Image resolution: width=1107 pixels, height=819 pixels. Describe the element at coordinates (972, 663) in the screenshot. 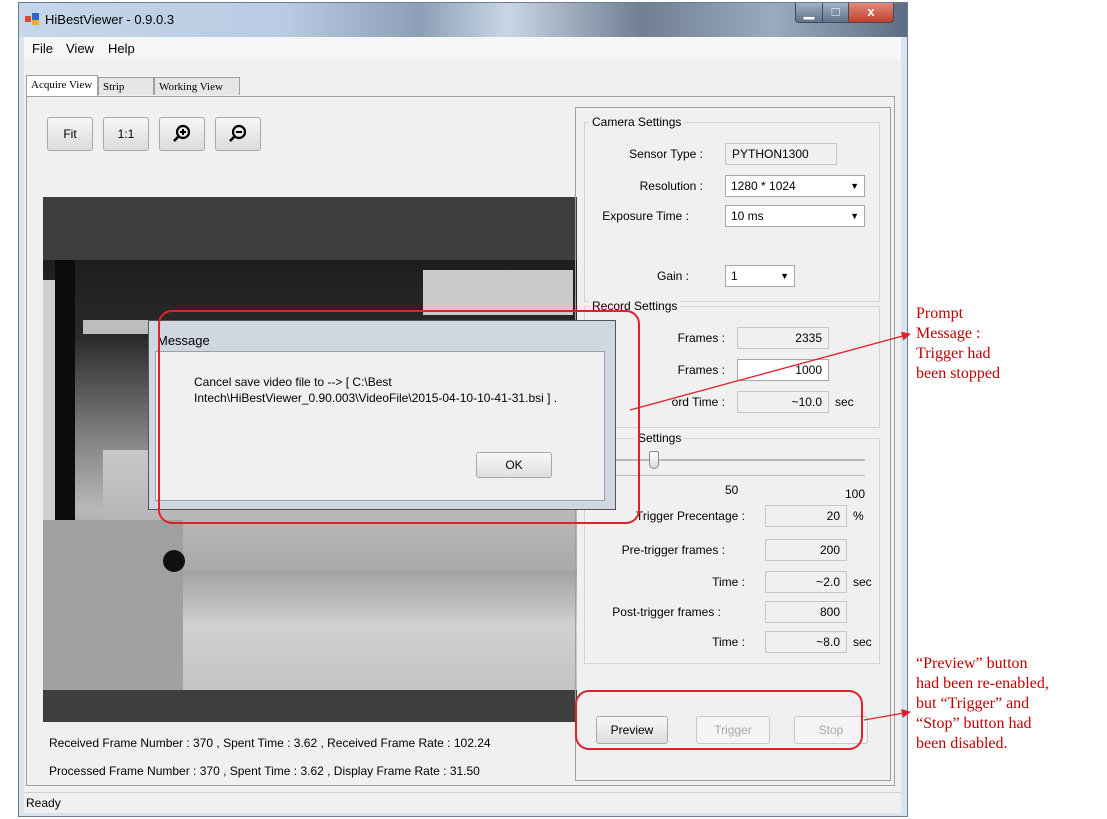

I see `annotation-line: “Preview” button` at that location.